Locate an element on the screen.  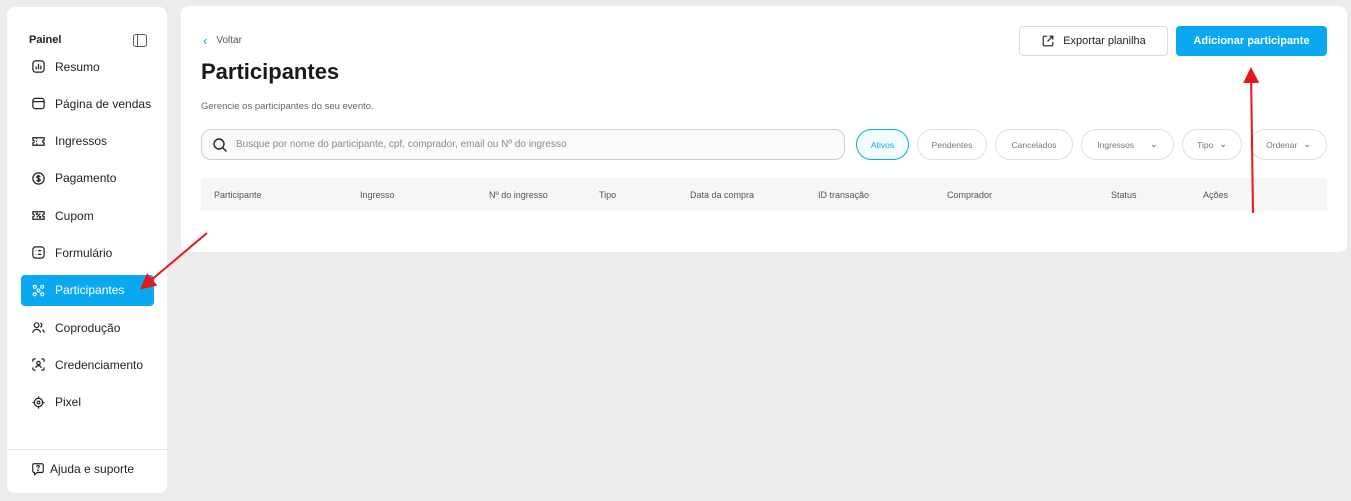
sidebar-item-pagamento: Pagamento is located at coordinates (87, 178).